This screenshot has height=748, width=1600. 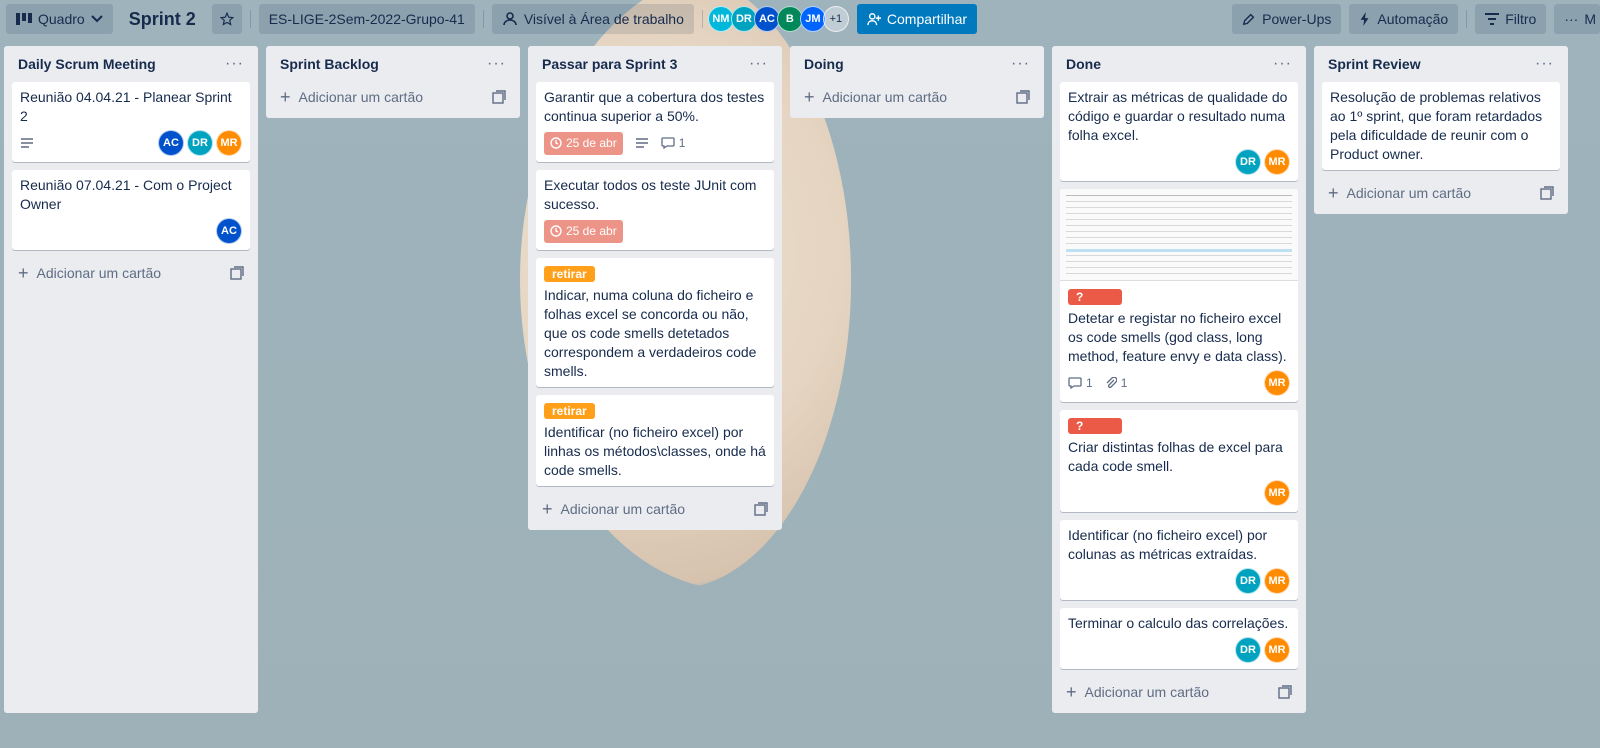 I want to click on list-header: Sprint Review ···, so click(x=1441, y=64).